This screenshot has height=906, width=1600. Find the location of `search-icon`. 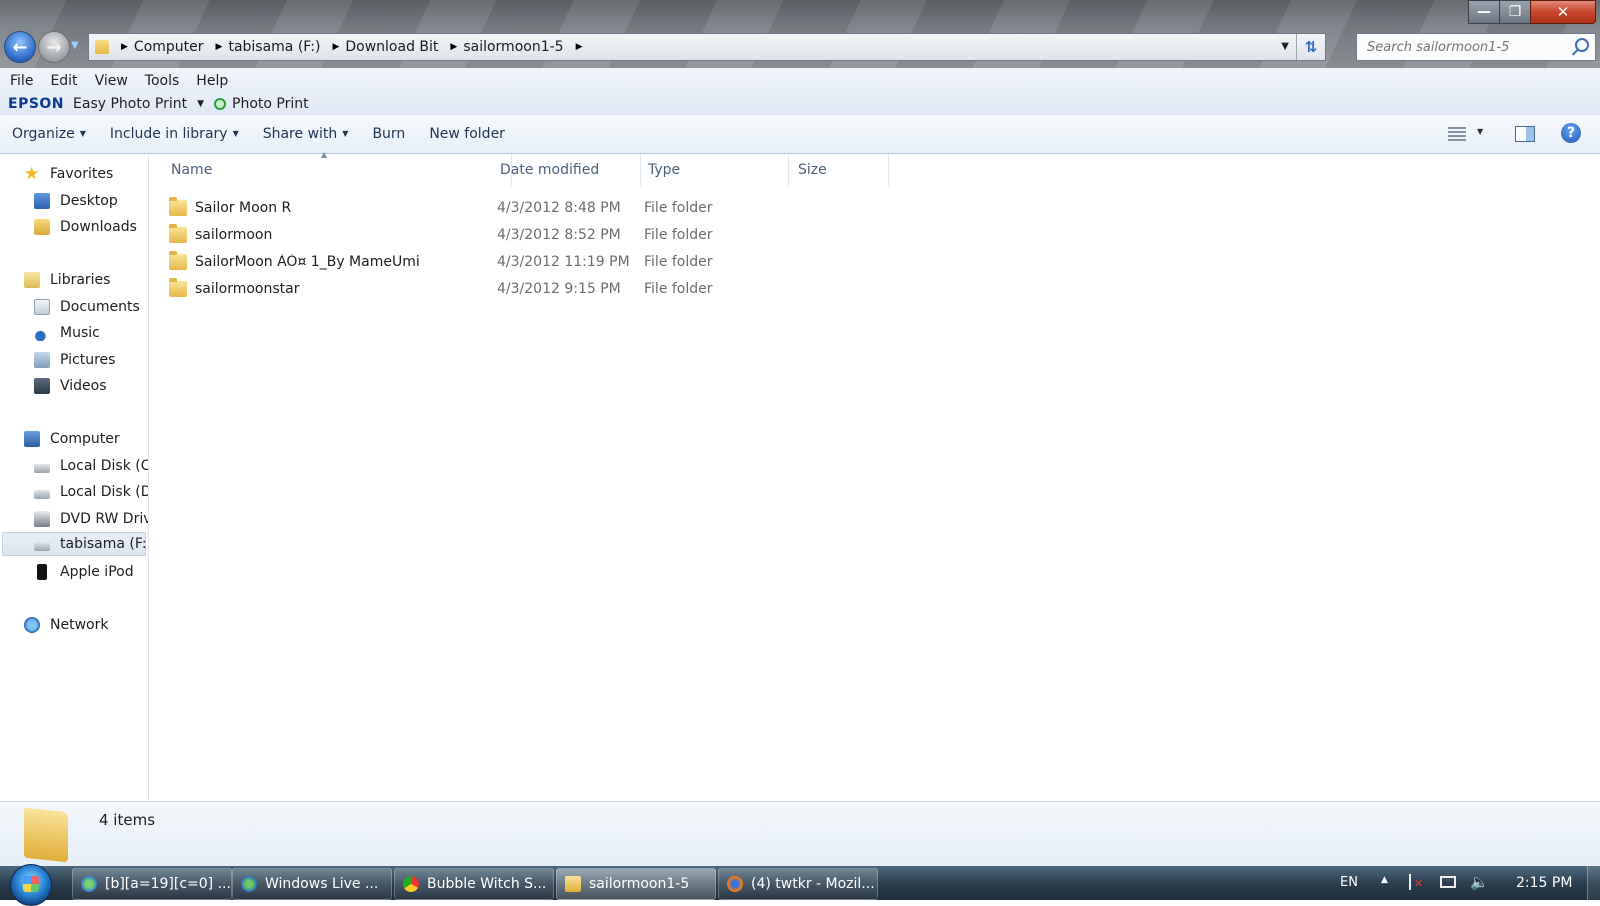

search-icon is located at coordinates (1582, 45).